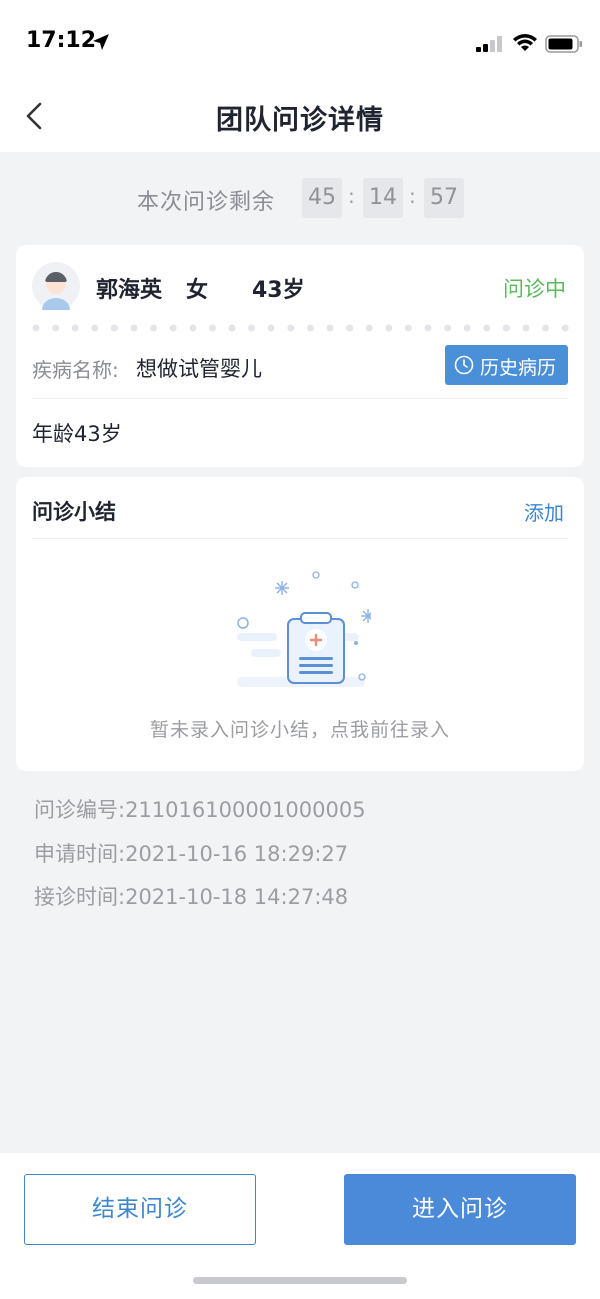  Describe the element at coordinates (206, 202) in the screenshot. I see `countdown-label: 本次问诊剩余` at that location.